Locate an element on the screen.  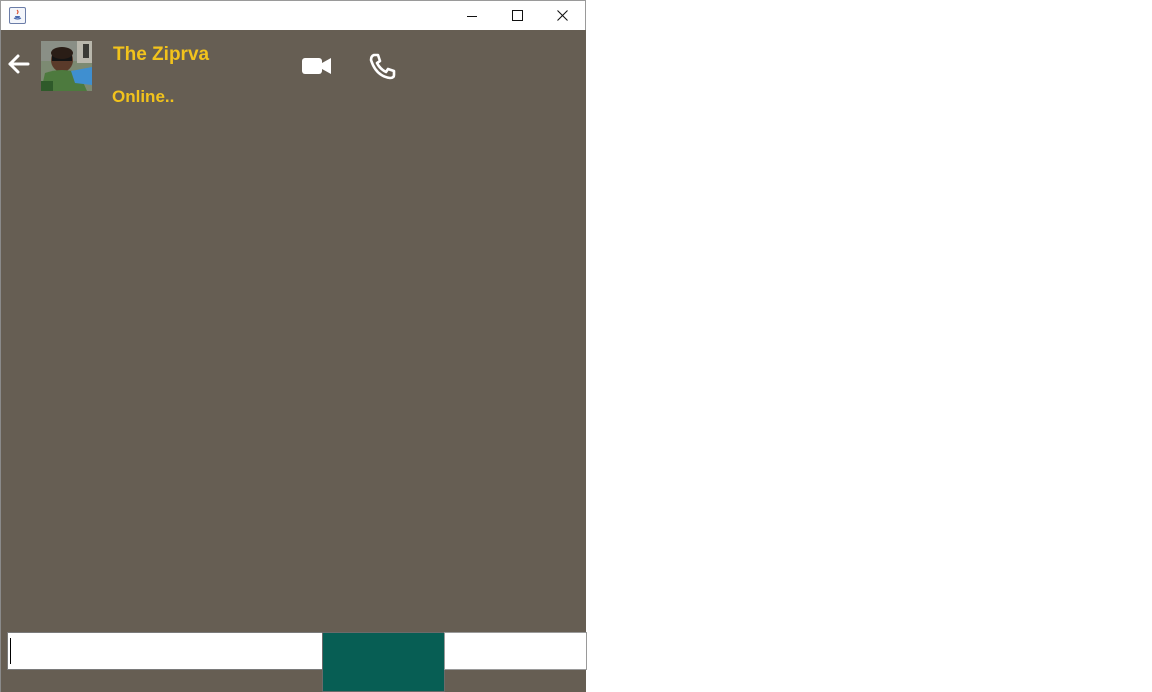
maximize-icon is located at coordinates (517, 15).